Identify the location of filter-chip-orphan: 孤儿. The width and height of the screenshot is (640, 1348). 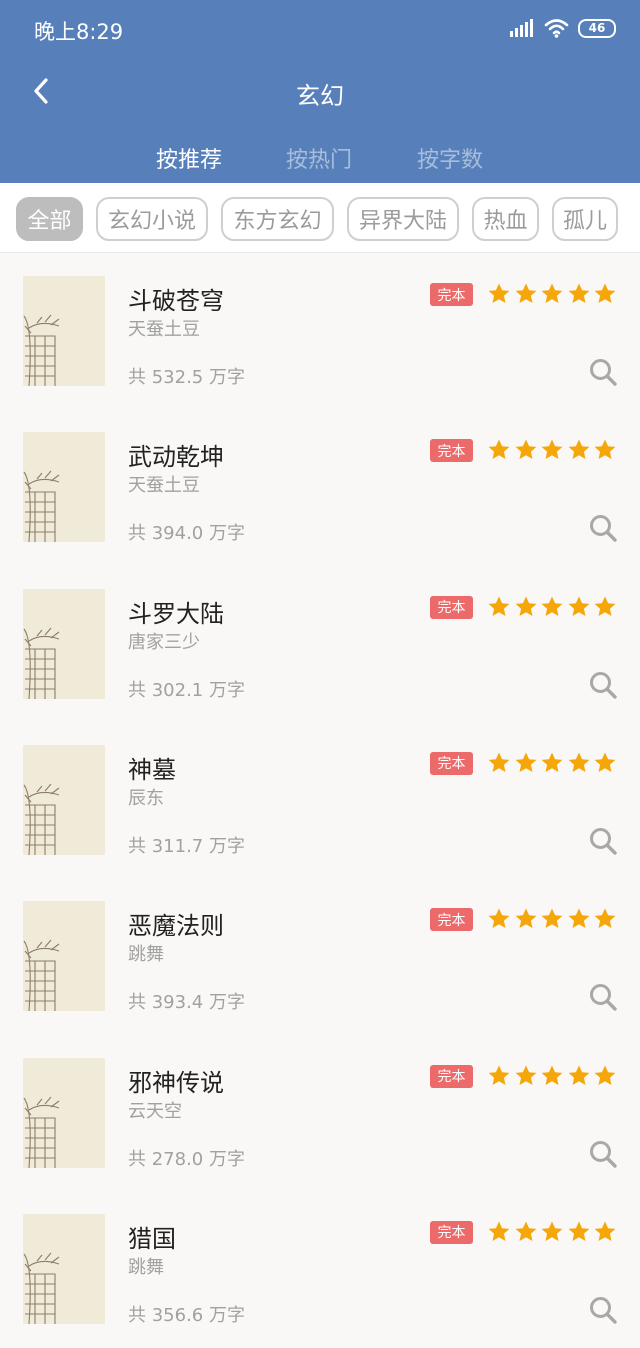
(585, 219).